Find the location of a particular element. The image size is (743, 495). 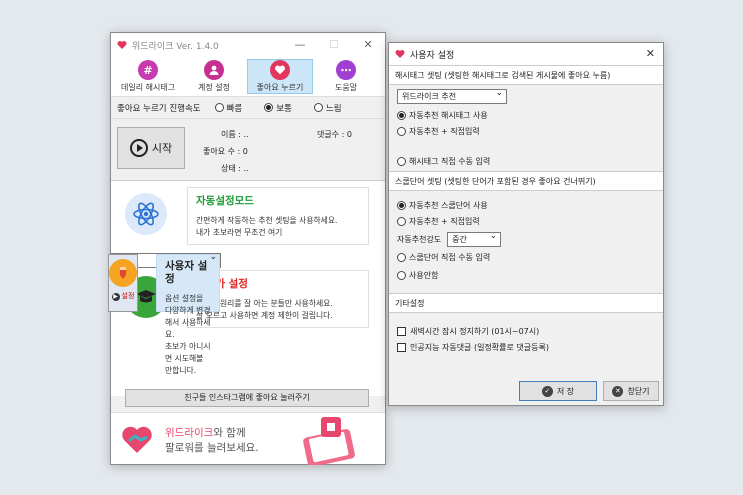

tab-label: 계정 설정 is located at coordinates (214, 87).